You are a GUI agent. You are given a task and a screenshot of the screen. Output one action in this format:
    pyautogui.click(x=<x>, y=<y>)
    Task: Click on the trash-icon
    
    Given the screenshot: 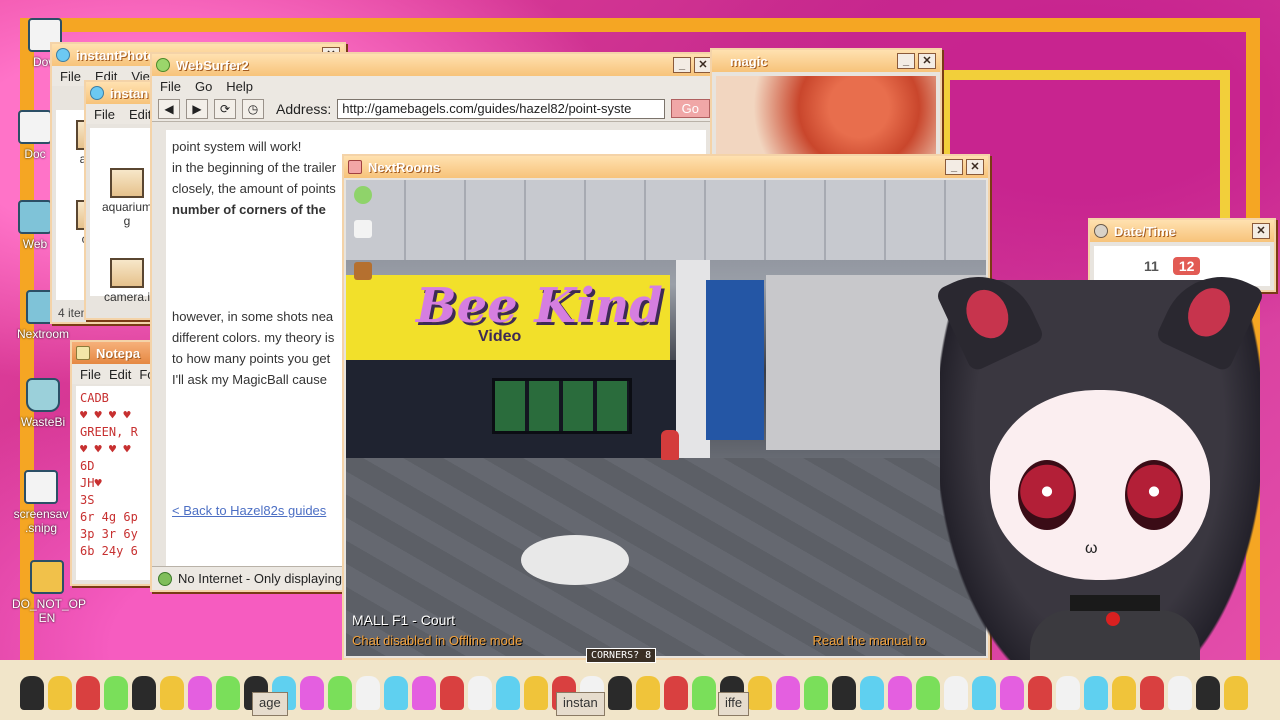 What is the action you would take?
    pyautogui.click(x=43, y=395)
    